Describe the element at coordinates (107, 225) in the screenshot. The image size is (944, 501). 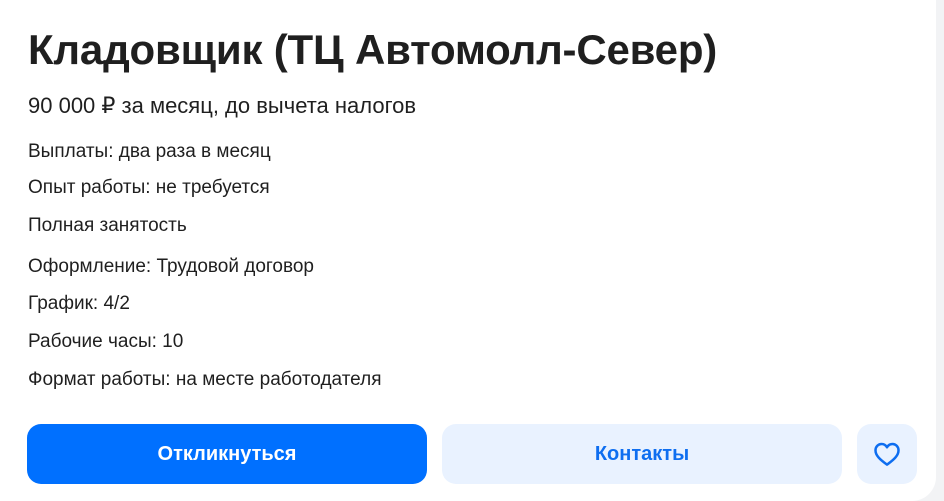
I see `detail-employment: Полная занятость` at that location.